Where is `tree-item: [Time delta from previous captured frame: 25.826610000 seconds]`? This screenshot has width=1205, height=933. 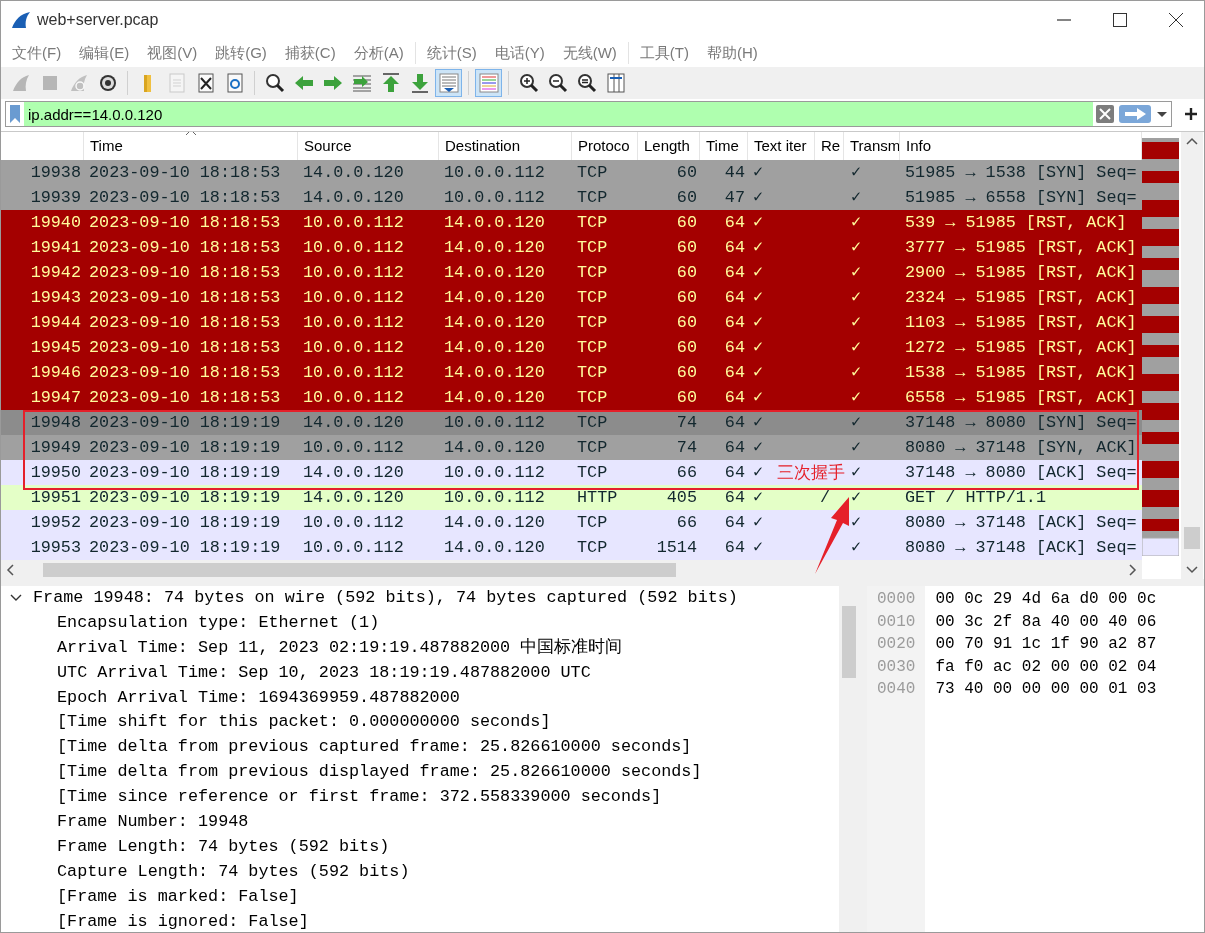
tree-item: [Time delta from previous captured frame: 25.826610000 seconds] is located at coordinates (420, 748).